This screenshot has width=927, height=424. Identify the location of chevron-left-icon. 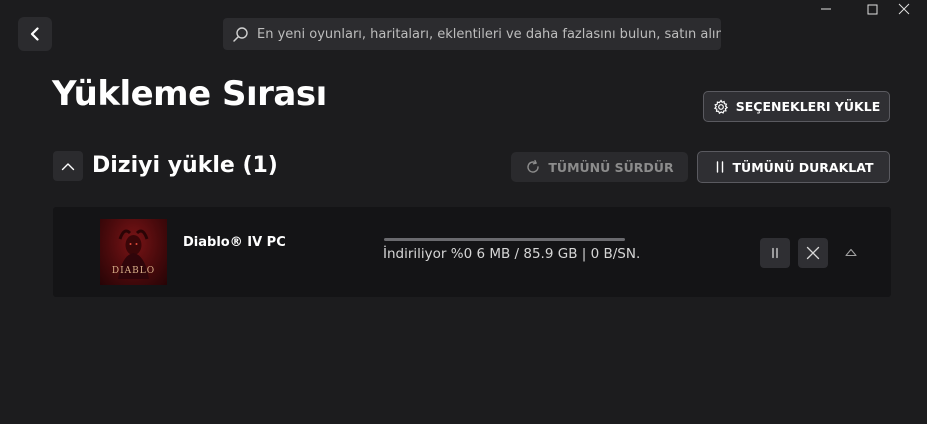
(35, 34).